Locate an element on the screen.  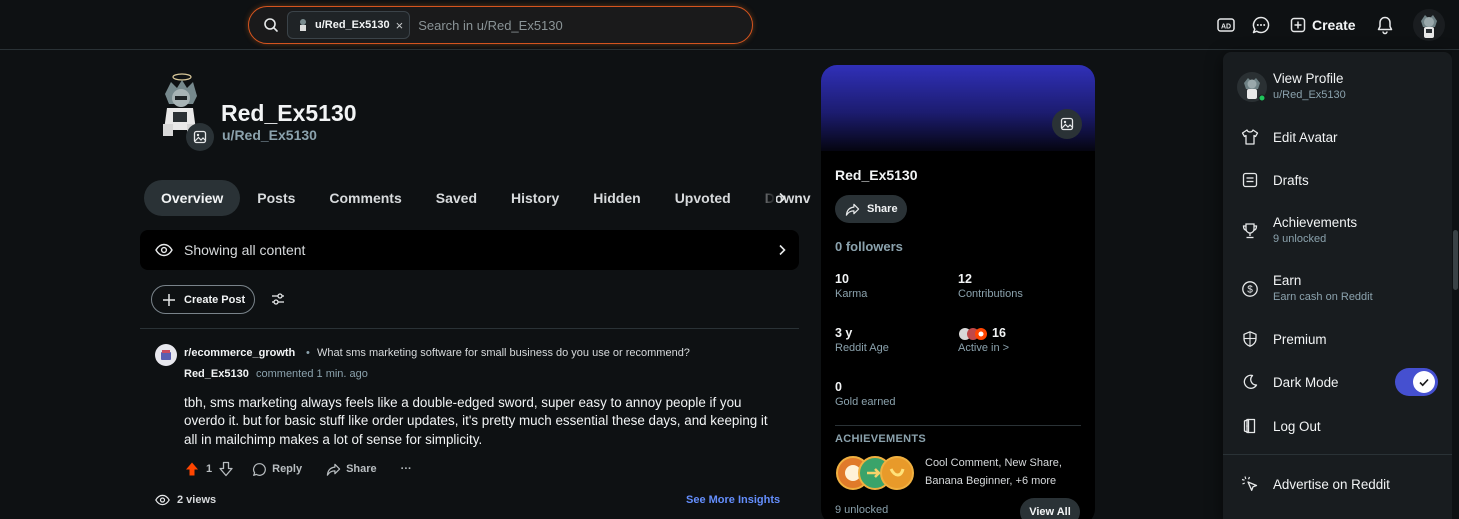
view-all-button: View All is located at coordinates (1050, 508).